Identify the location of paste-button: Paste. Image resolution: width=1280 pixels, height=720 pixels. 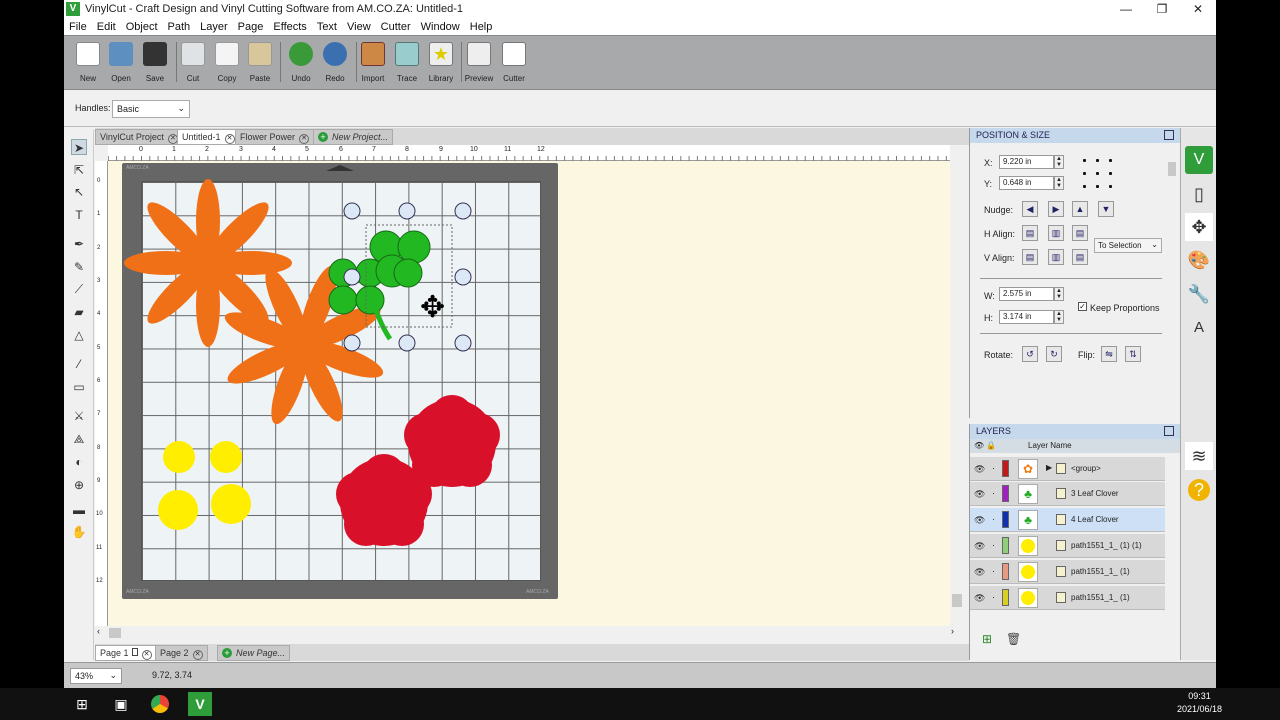
(260, 64).